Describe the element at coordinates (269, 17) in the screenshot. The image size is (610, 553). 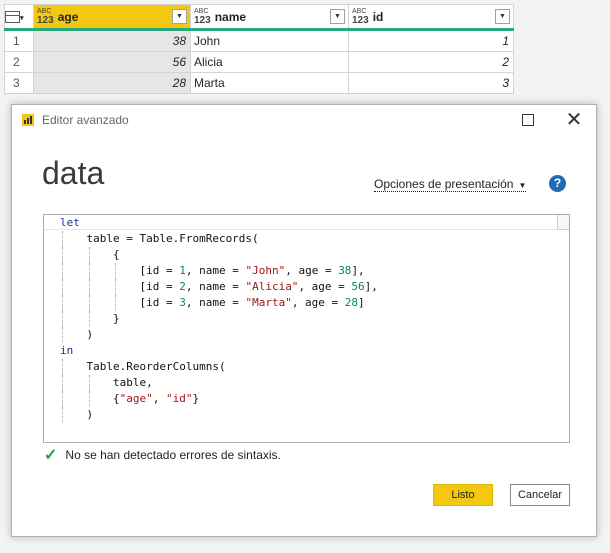
I see `column-header-name: ABC 123 name ▼` at that location.